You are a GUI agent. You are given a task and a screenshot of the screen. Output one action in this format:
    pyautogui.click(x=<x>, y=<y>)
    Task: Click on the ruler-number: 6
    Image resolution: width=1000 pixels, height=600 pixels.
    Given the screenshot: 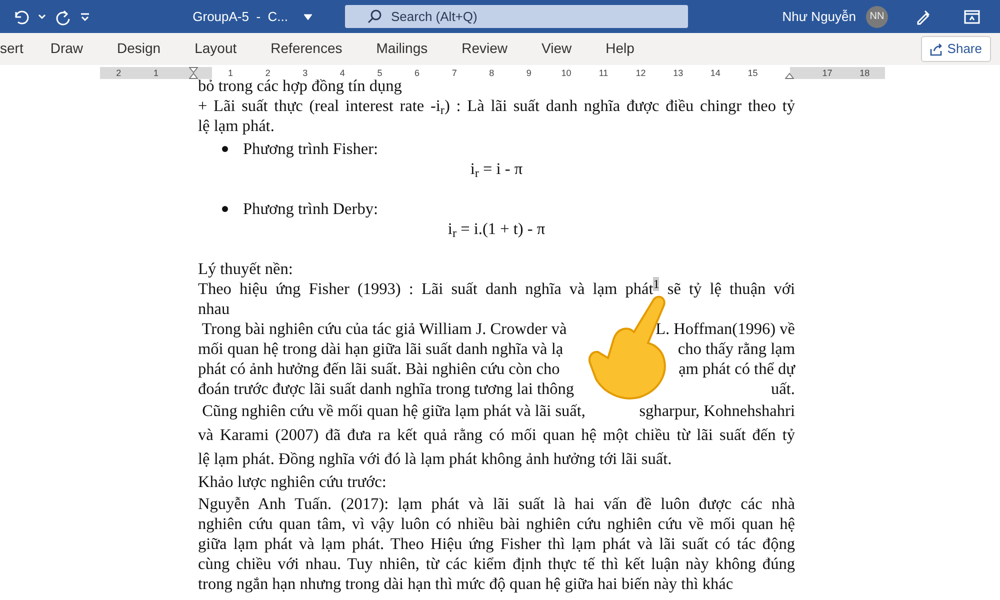 What is the action you would take?
    pyautogui.click(x=417, y=72)
    